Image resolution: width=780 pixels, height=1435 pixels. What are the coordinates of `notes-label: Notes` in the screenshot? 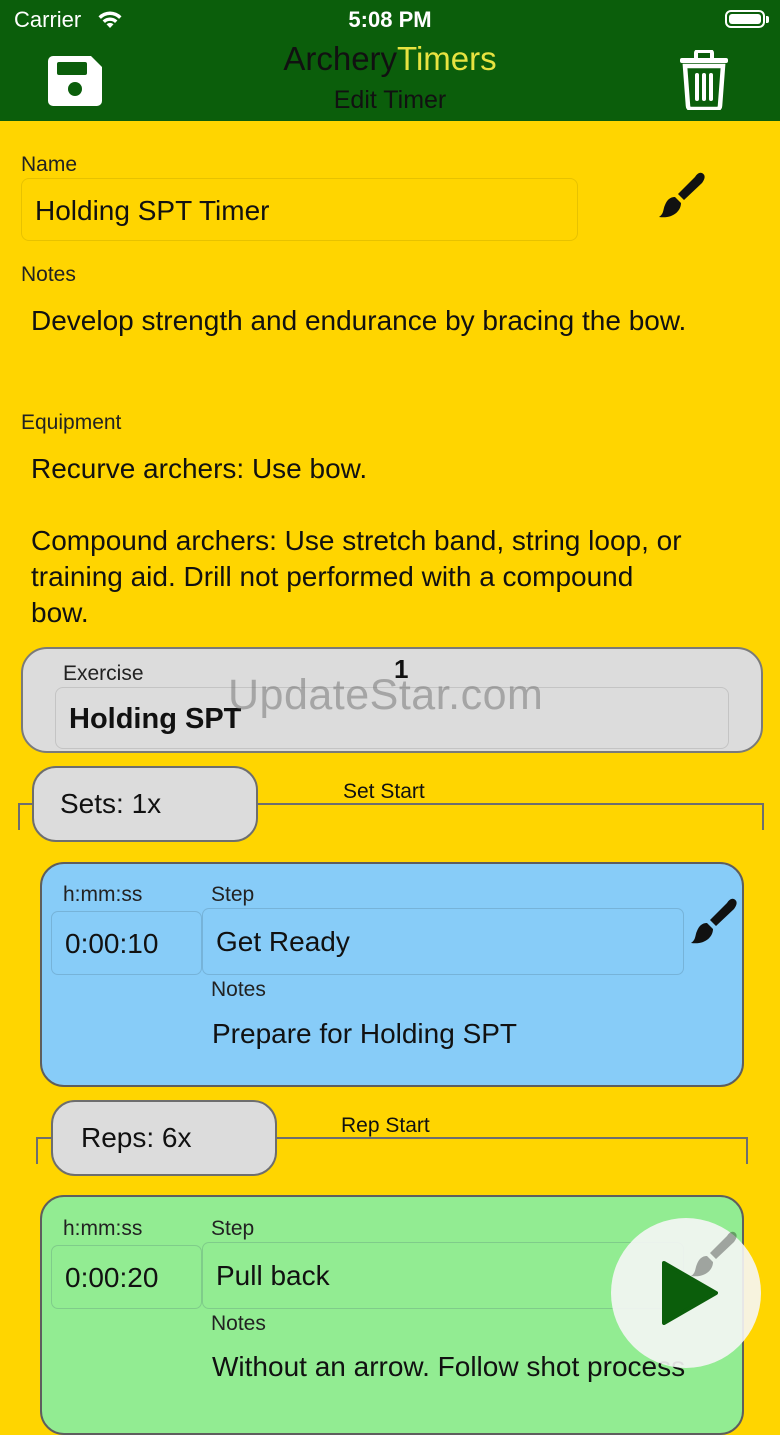 It's located at (48, 274).